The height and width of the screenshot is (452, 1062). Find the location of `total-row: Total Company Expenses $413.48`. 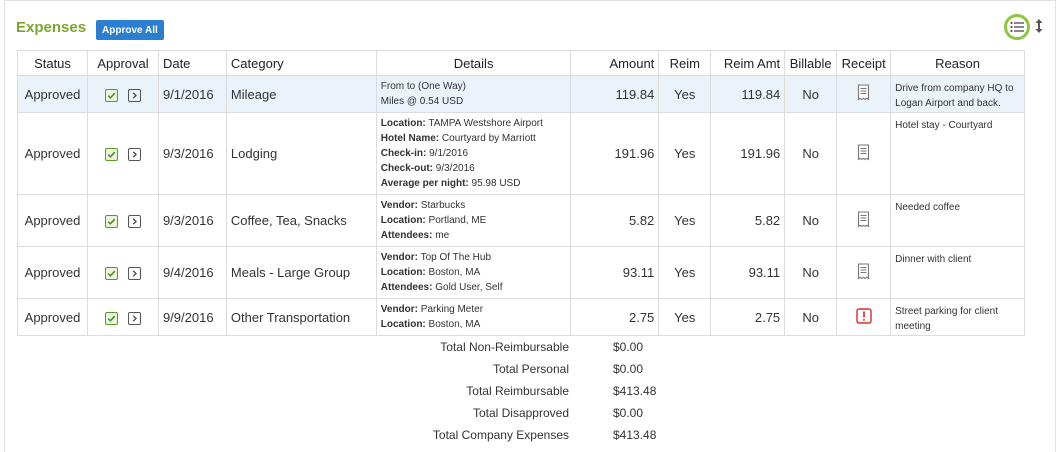

total-row: Total Company Expenses $413.48 is located at coordinates (530, 439).